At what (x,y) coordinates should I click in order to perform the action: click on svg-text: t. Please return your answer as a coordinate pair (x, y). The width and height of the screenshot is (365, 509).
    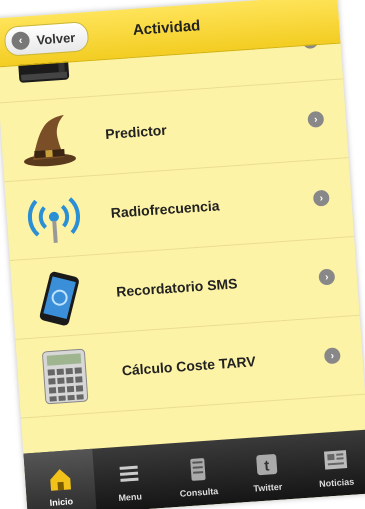
    Looking at the image, I should click on (266, 466).